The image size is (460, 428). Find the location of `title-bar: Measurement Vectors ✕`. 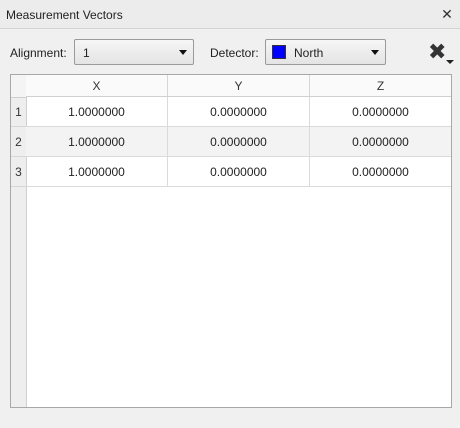

title-bar: Measurement Vectors ✕ is located at coordinates (230, 14).